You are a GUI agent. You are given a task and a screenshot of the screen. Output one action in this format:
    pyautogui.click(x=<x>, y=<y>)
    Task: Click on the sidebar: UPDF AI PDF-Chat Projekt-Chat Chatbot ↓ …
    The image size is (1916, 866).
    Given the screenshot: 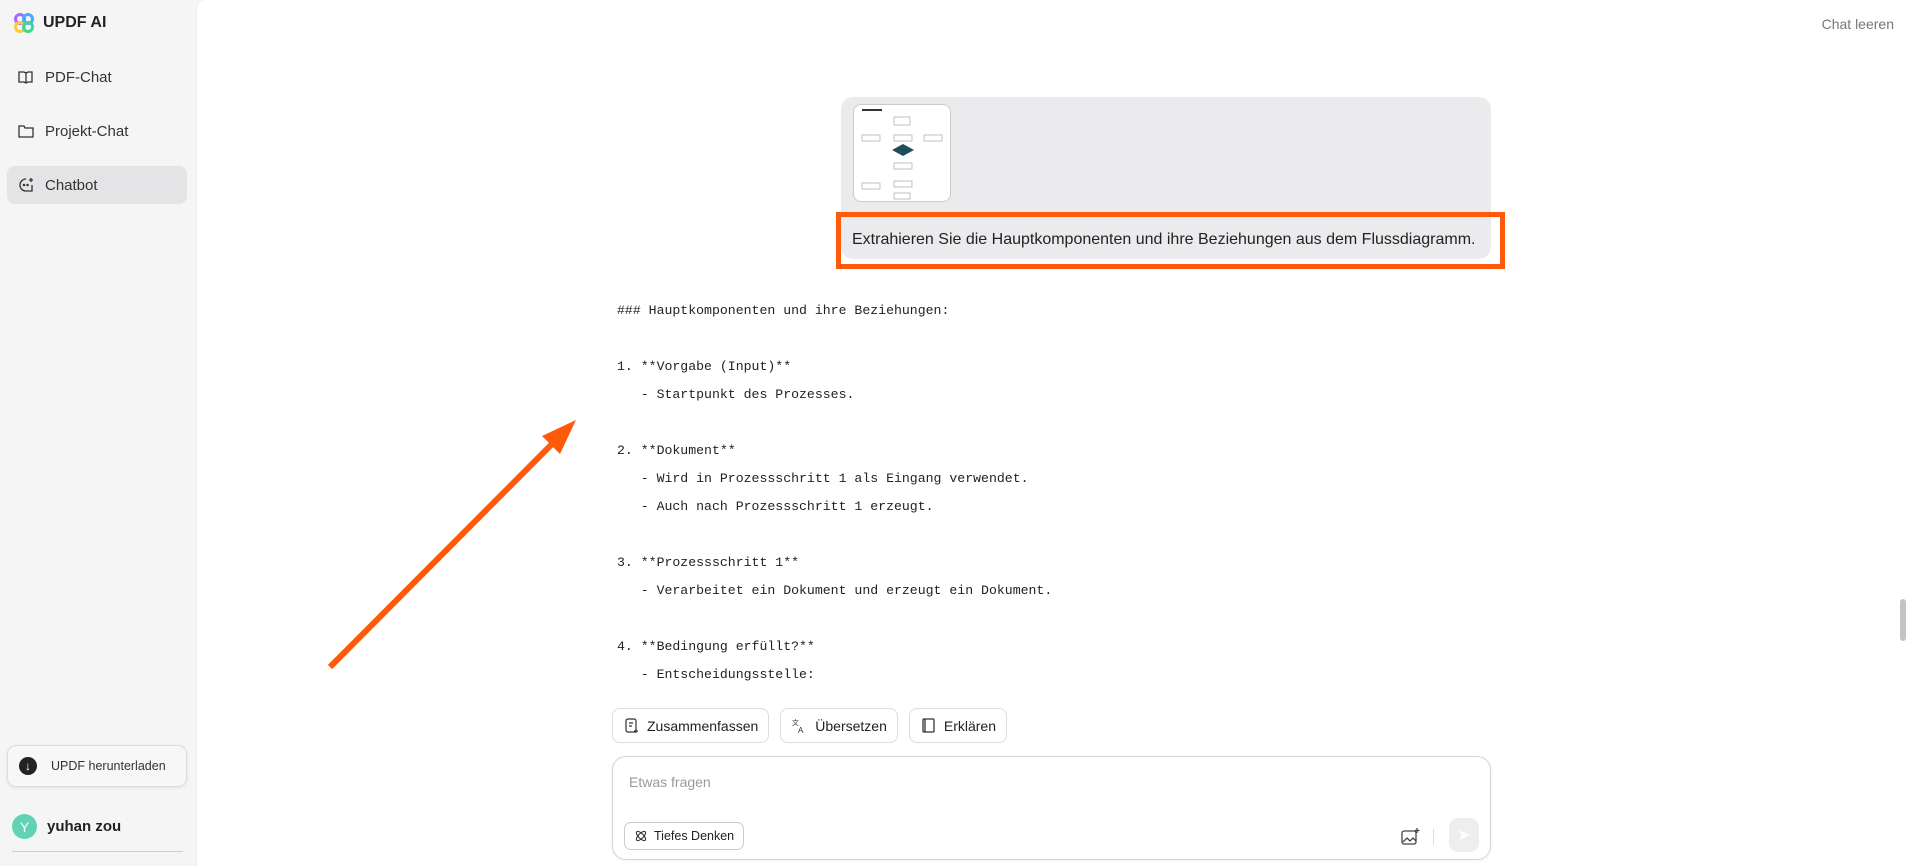 What is the action you would take?
    pyautogui.click(x=98, y=433)
    